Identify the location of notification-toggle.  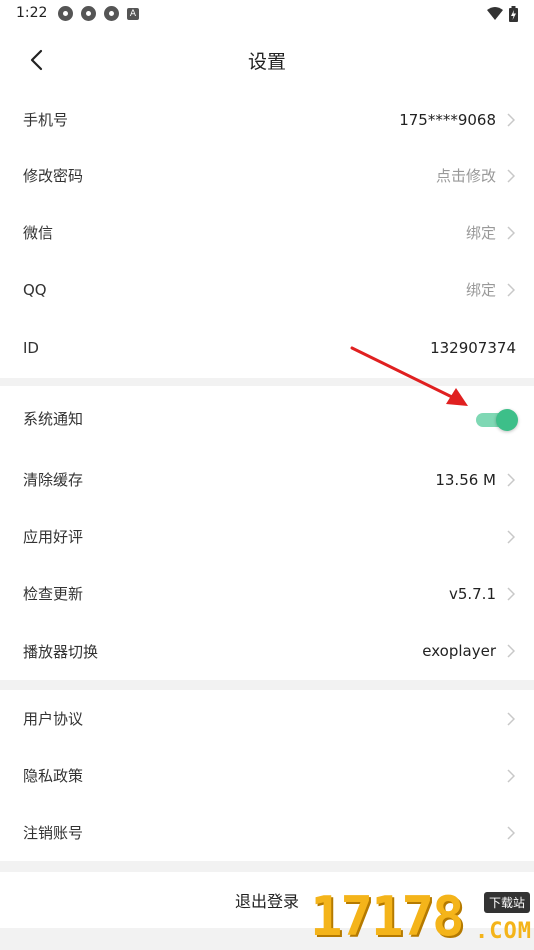
(497, 419).